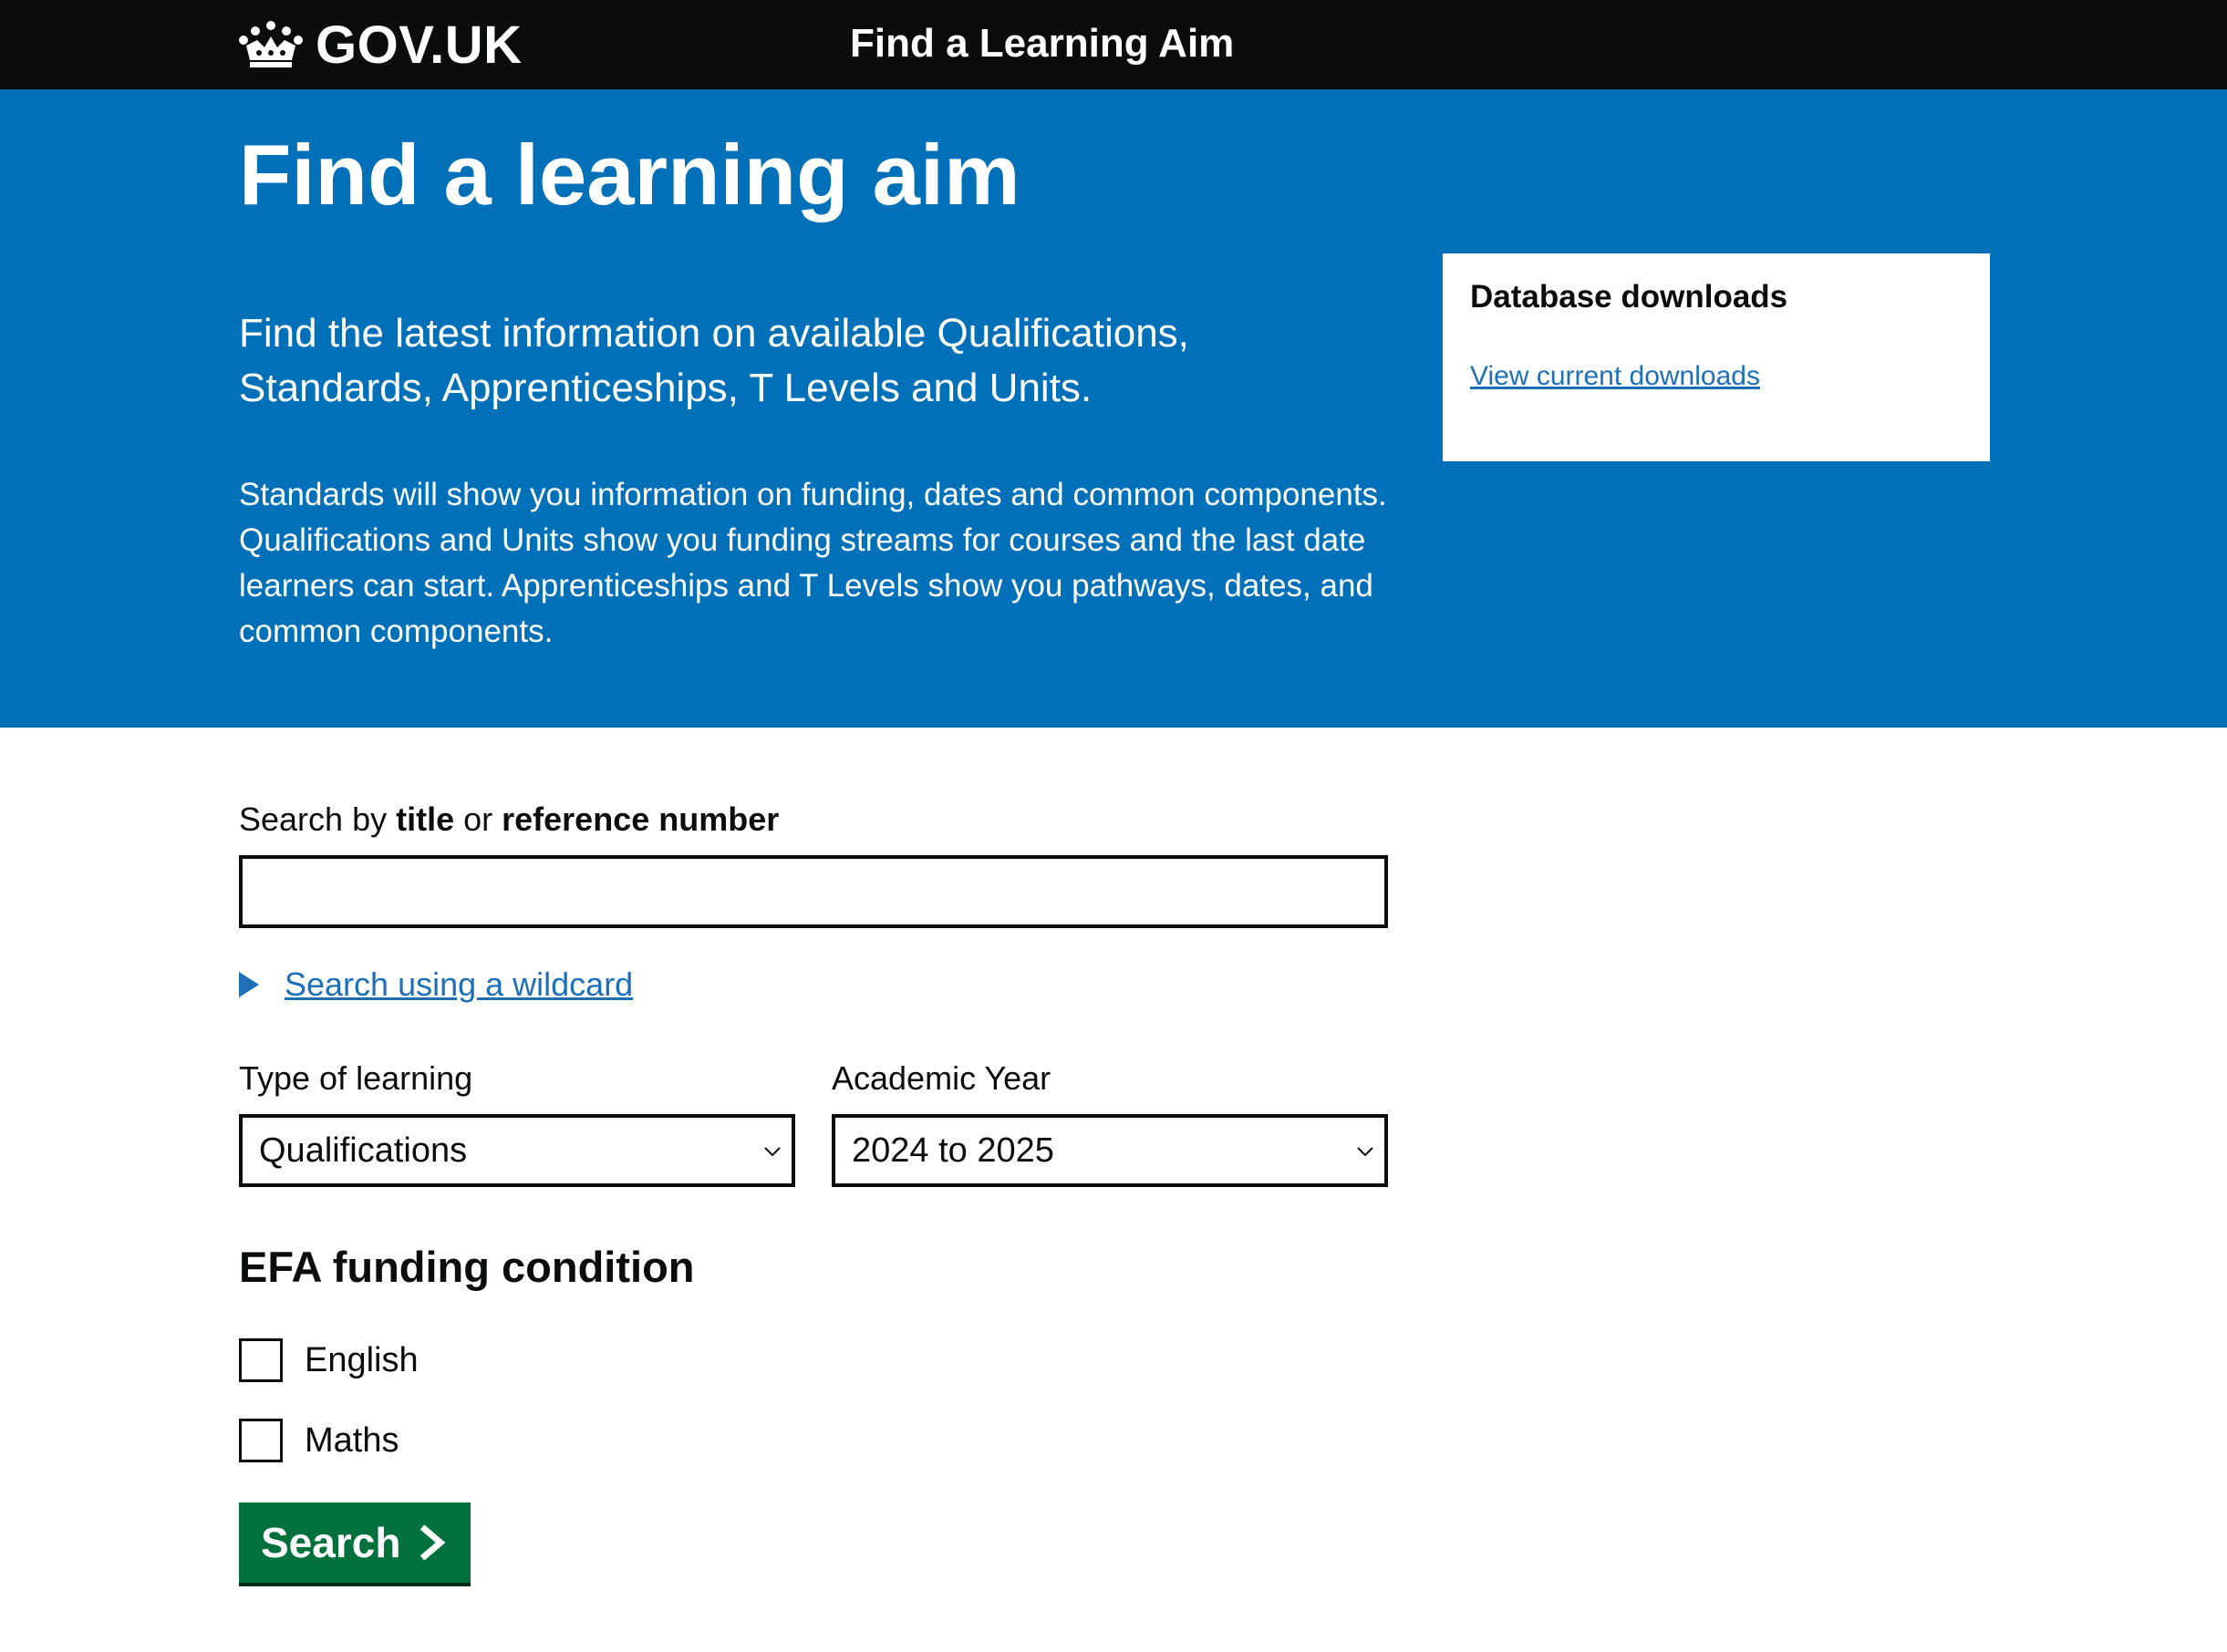  What do you see at coordinates (261, 1360) in the screenshot?
I see `checkbox-english` at bounding box center [261, 1360].